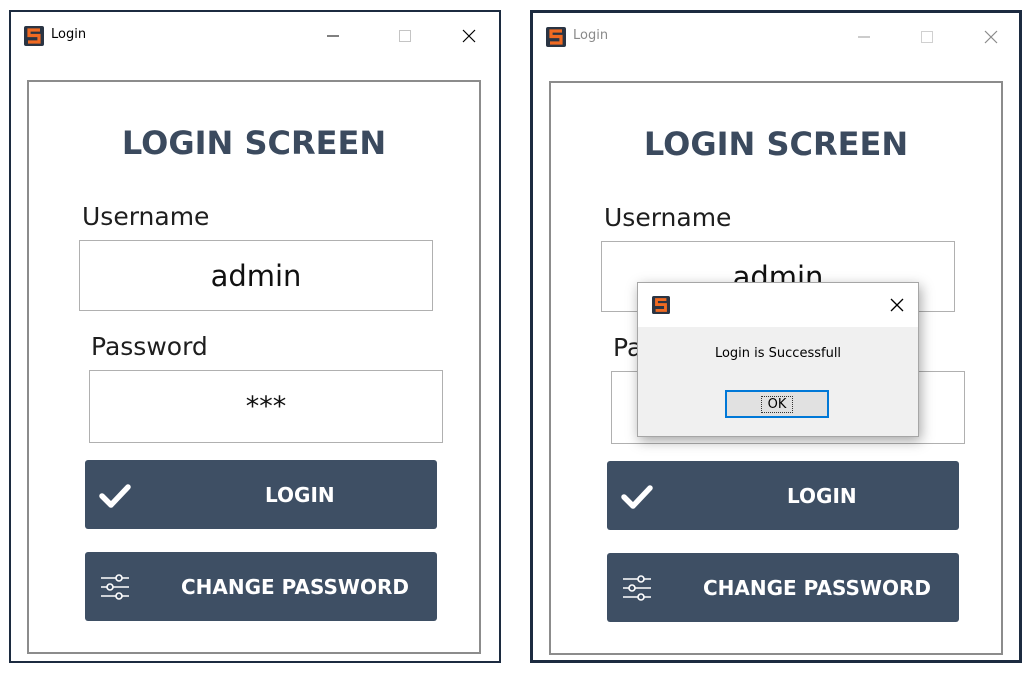  I want to click on message-dialog: Login is Successfull OK, so click(778, 359).